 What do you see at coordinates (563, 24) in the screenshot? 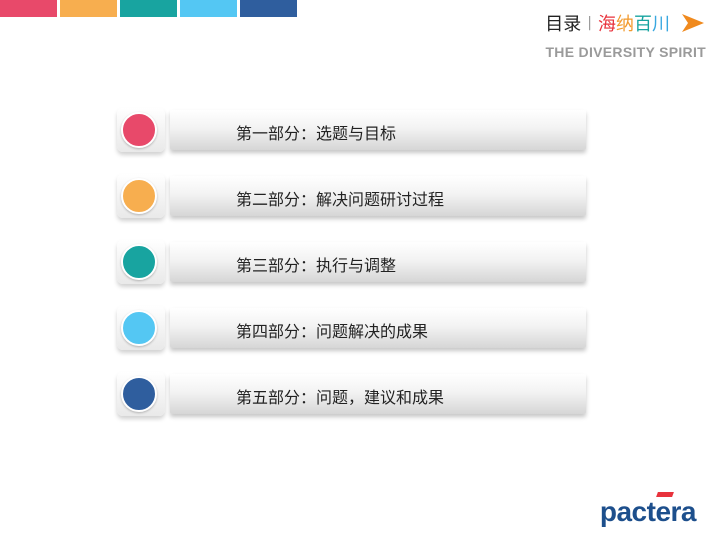
I see `page-title: 目录` at bounding box center [563, 24].